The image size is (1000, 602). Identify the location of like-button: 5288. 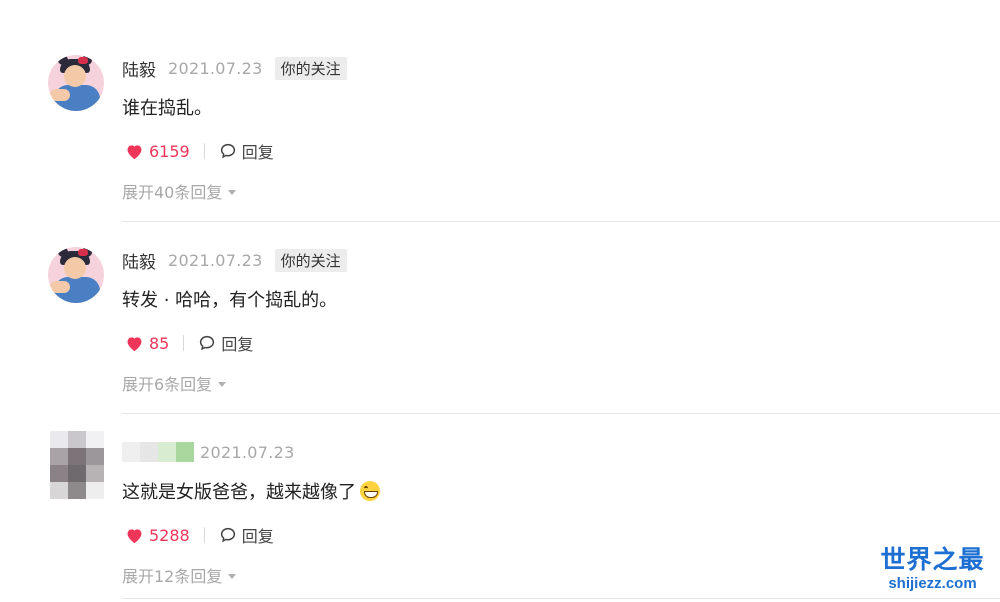
(157, 535).